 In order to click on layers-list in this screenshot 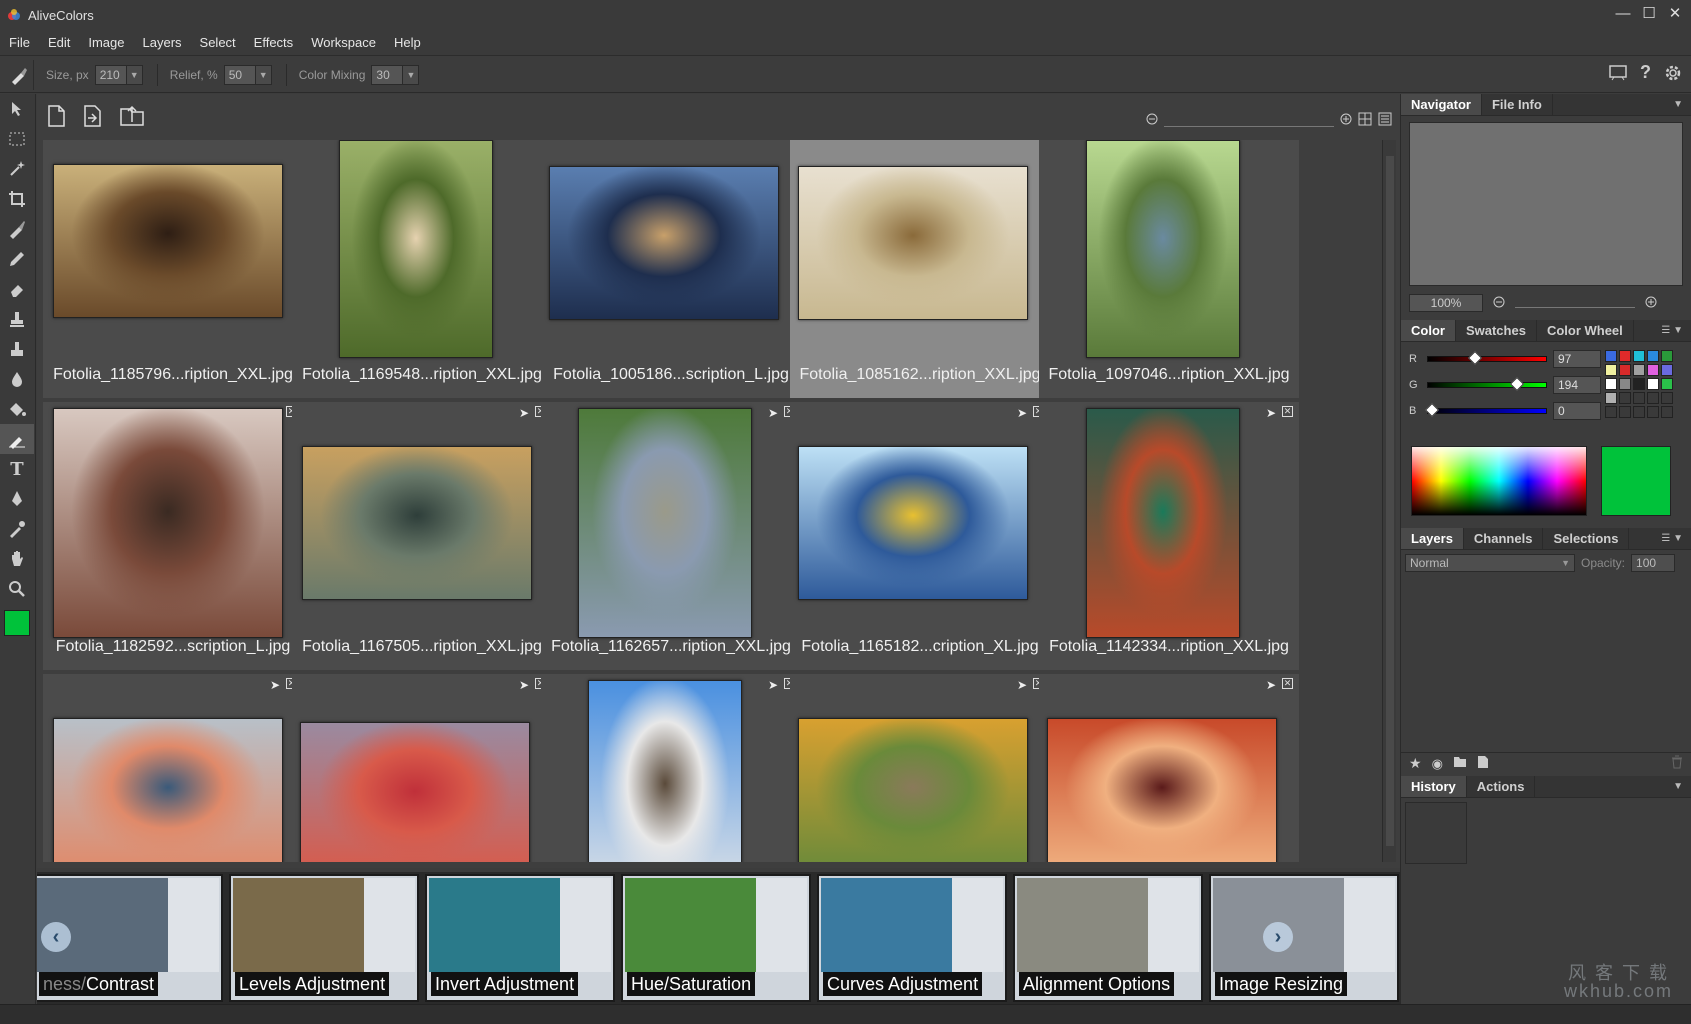, I will do `click(1546, 664)`.